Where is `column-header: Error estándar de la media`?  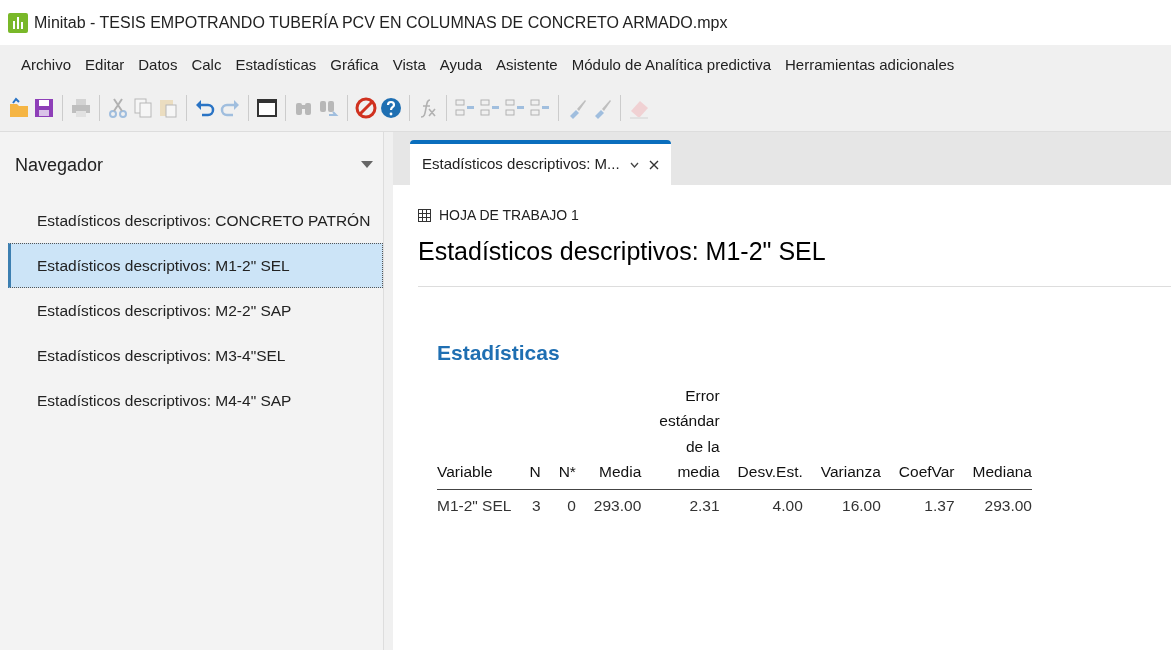
column-header: Error estándar de la media is located at coordinates (689, 433).